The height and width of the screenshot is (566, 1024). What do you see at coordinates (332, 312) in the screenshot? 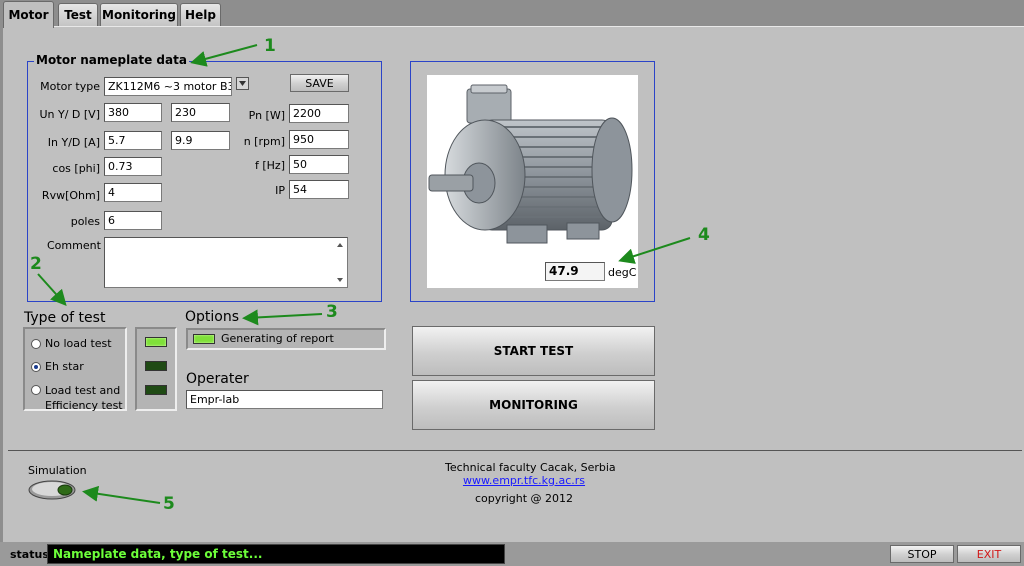
I see `annotation-number-3: 3` at bounding box center [332, 312].